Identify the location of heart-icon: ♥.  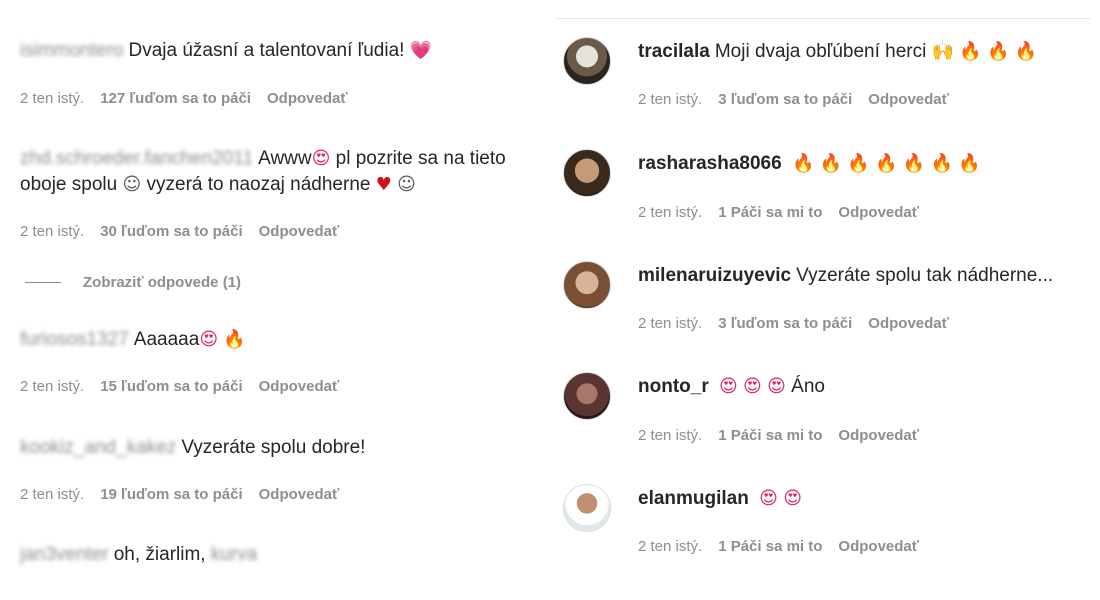
(383, 184).